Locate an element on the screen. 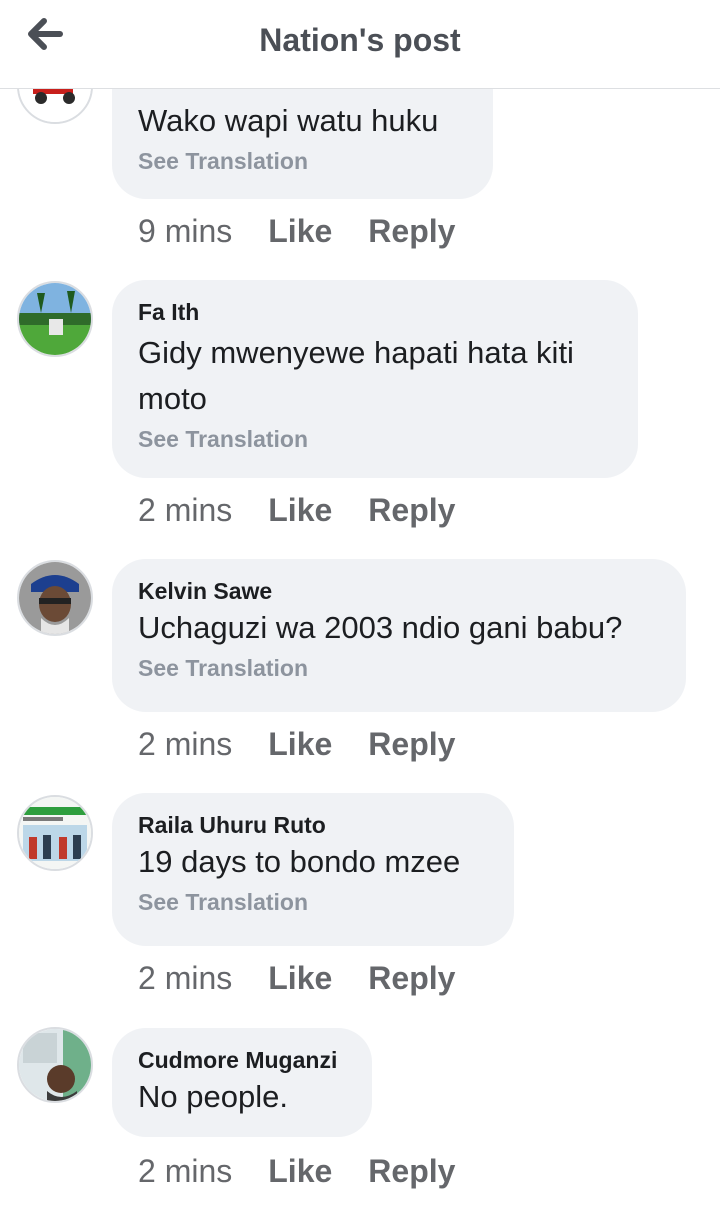  page-title: Nation's post is located at coordinates (360, 40).